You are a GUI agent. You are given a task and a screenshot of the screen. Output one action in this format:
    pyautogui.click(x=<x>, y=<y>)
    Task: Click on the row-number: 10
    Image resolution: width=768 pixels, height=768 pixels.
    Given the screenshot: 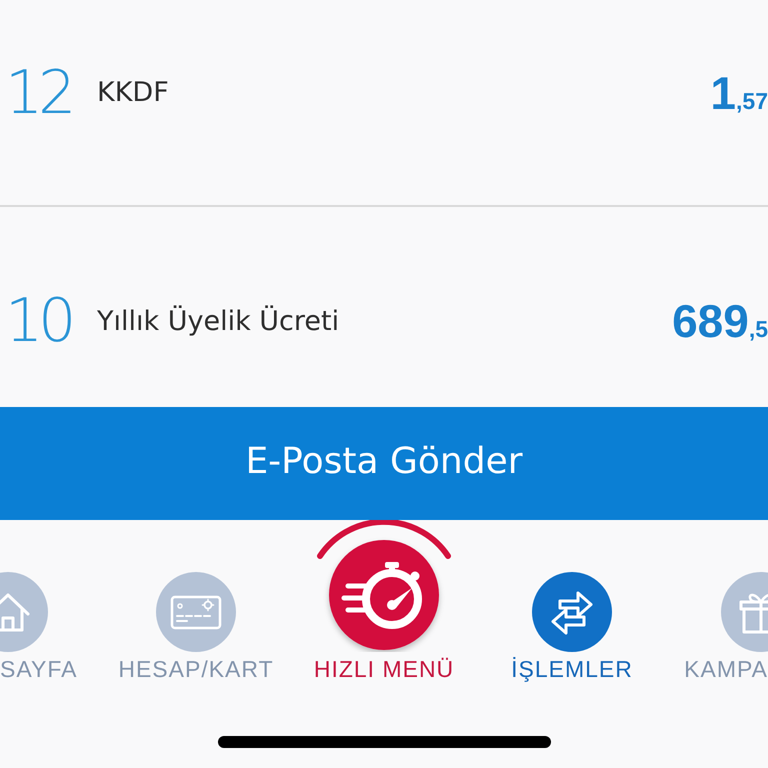 What is the action you would take?
    pyautogui.click(x=38, y=321)
    